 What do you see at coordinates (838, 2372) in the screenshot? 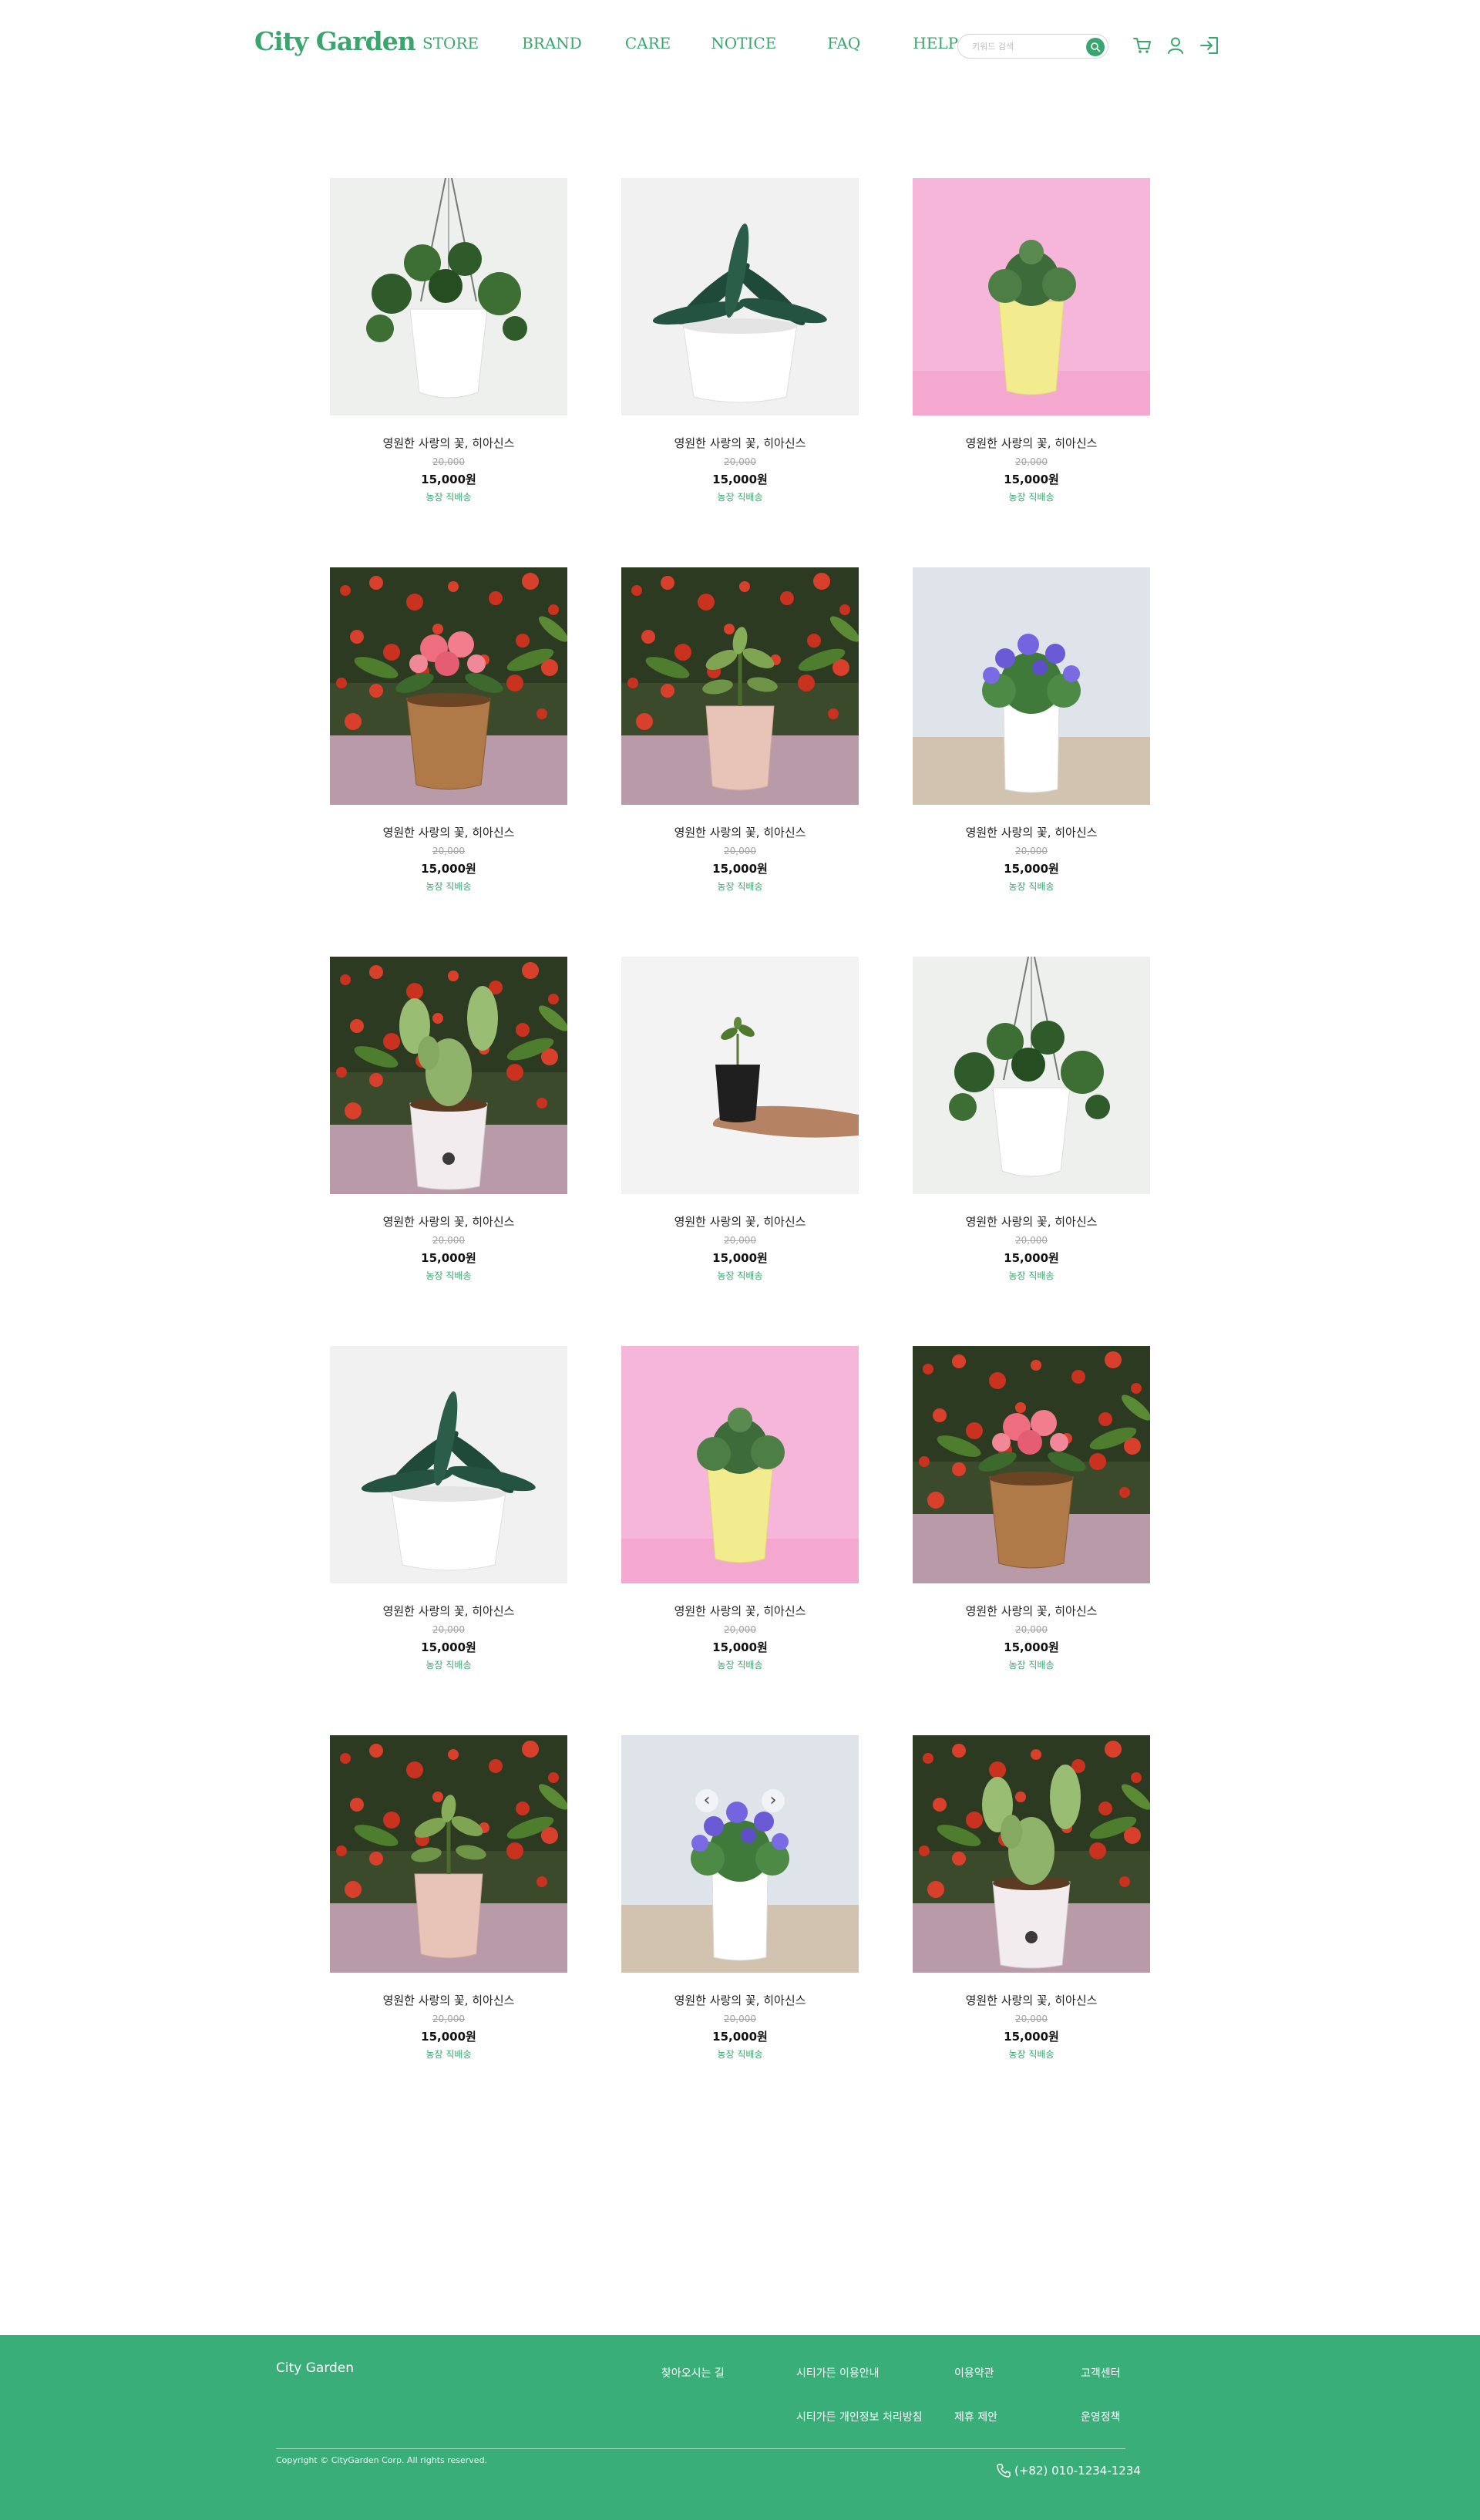
I see `footer-link-guide: 시티가든 이용안내` at bounding box center [838, 2372].